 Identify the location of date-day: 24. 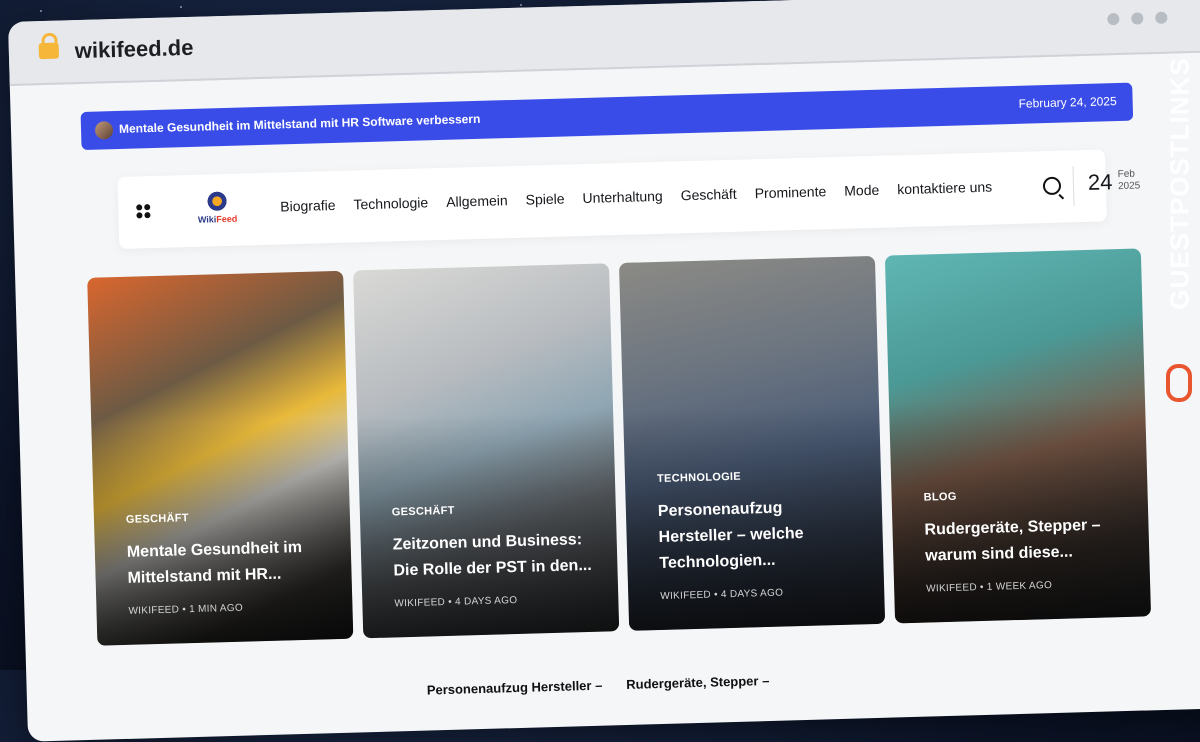
(1100, 182).